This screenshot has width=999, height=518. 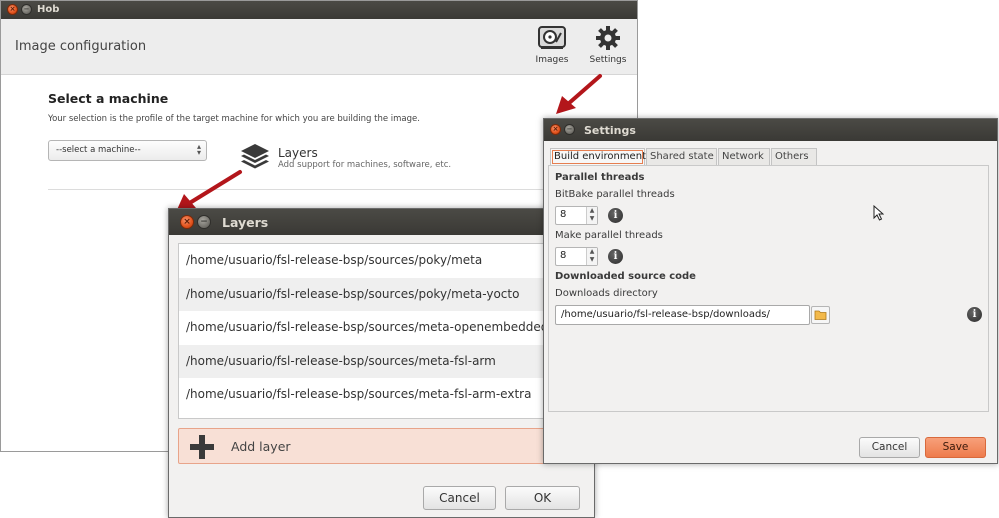 What do you see at coordinates (682, 315) in the screenshot?
I see `downloads-dir-input: /home/usuario/fsl-release-bsp/downloads/` at bounding box center [682, 315].